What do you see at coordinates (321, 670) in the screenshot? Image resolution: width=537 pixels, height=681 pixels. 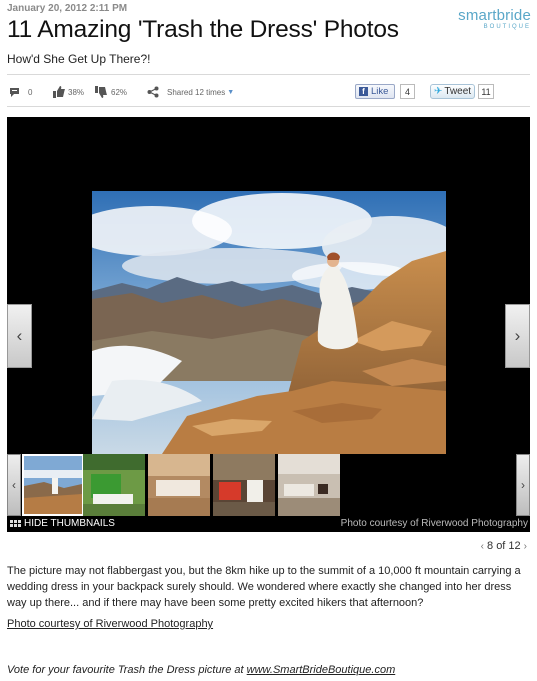 I see `vote-link: www.SmartBrideBoutique.com` at bounding box center [321, 670].